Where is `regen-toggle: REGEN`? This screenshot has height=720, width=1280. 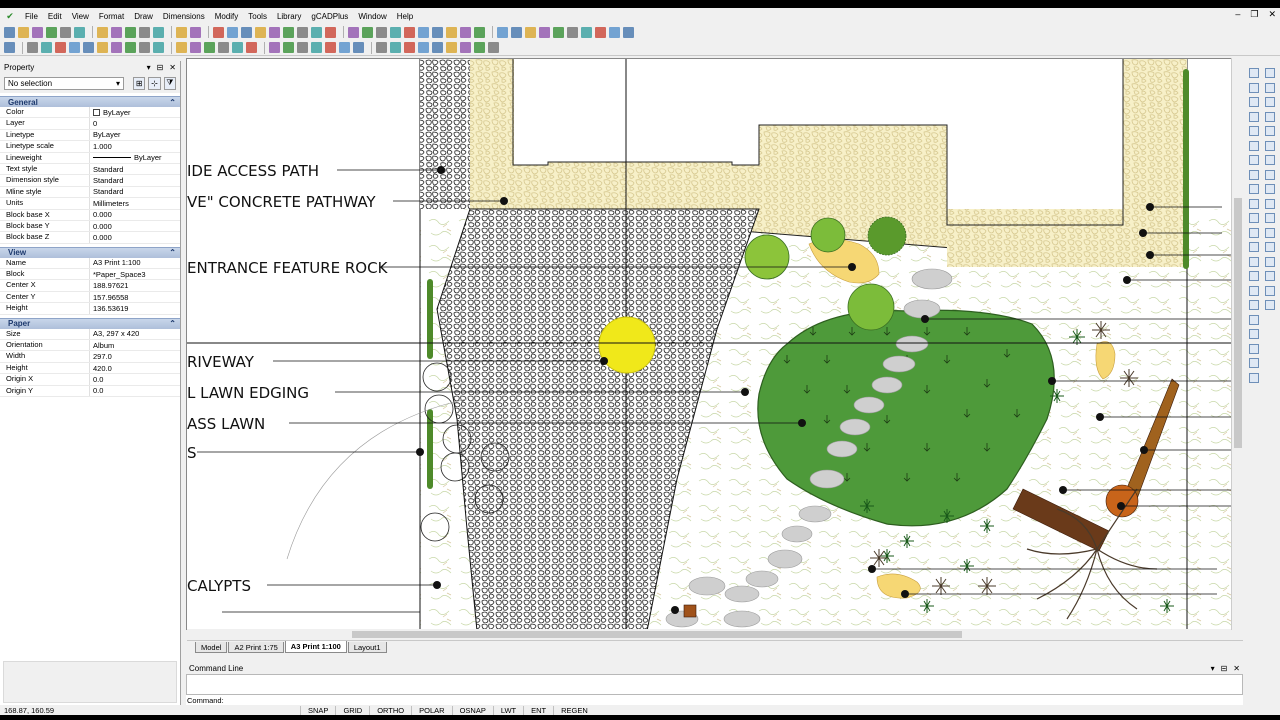
regen-toggle: REGEN is located at coordinates (574, 710).